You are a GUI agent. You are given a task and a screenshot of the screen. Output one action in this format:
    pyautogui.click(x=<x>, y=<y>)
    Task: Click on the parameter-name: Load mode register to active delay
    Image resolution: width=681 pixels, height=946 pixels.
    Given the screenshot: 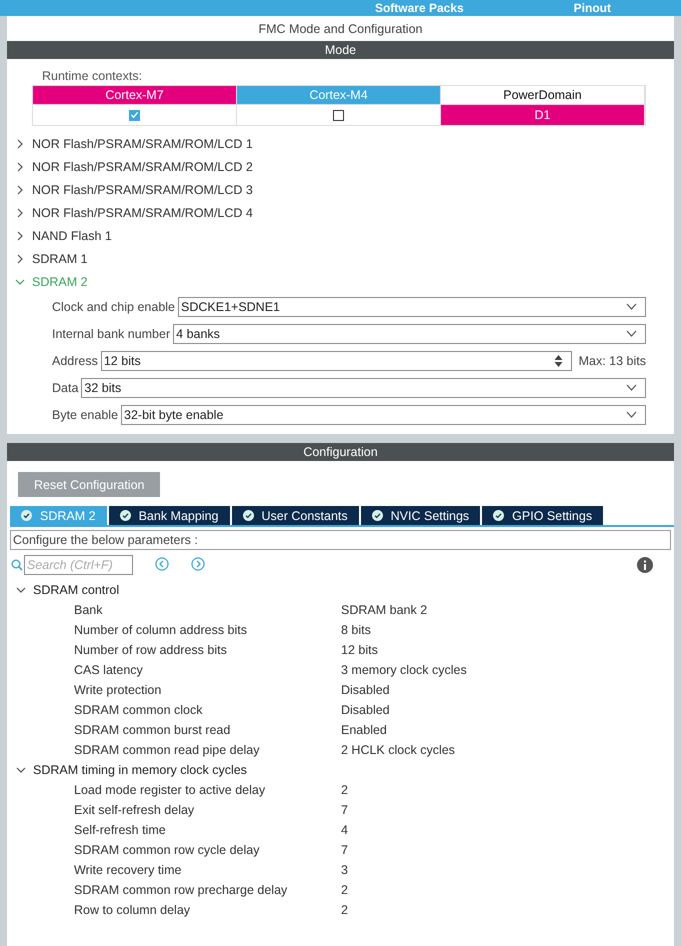 What is the action you would take?
    pyautogui.click(x=170, y=790)
    